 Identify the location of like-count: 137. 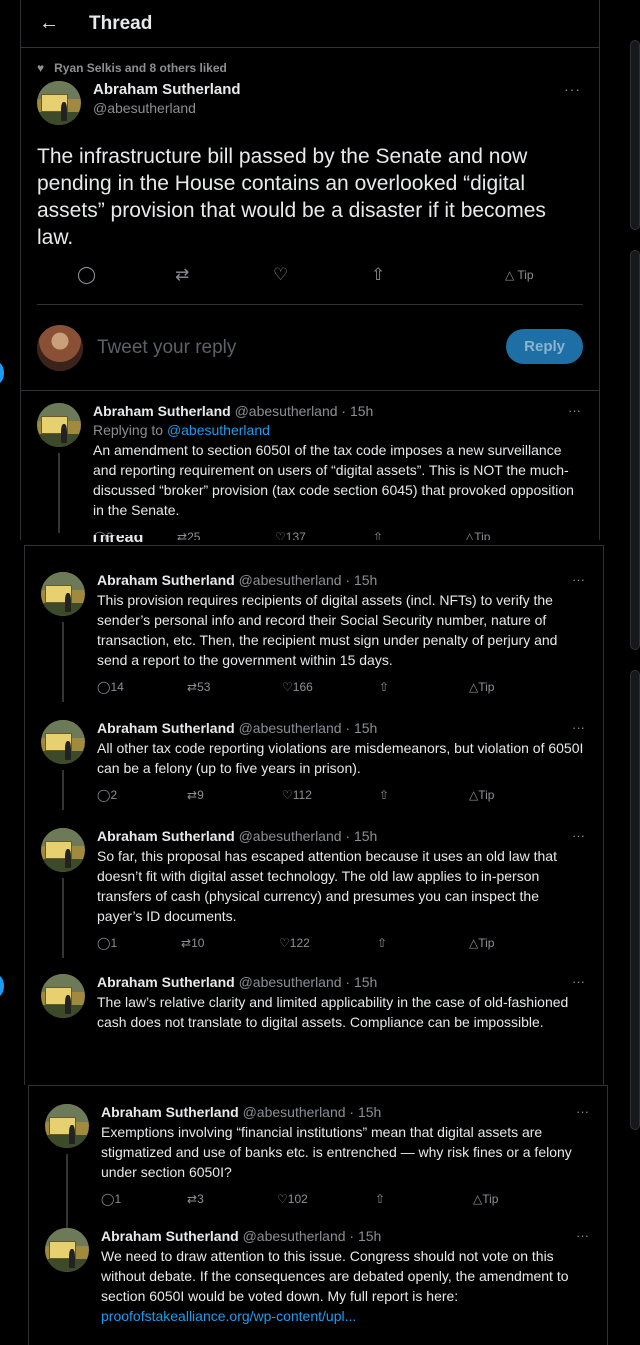
(295, 535).